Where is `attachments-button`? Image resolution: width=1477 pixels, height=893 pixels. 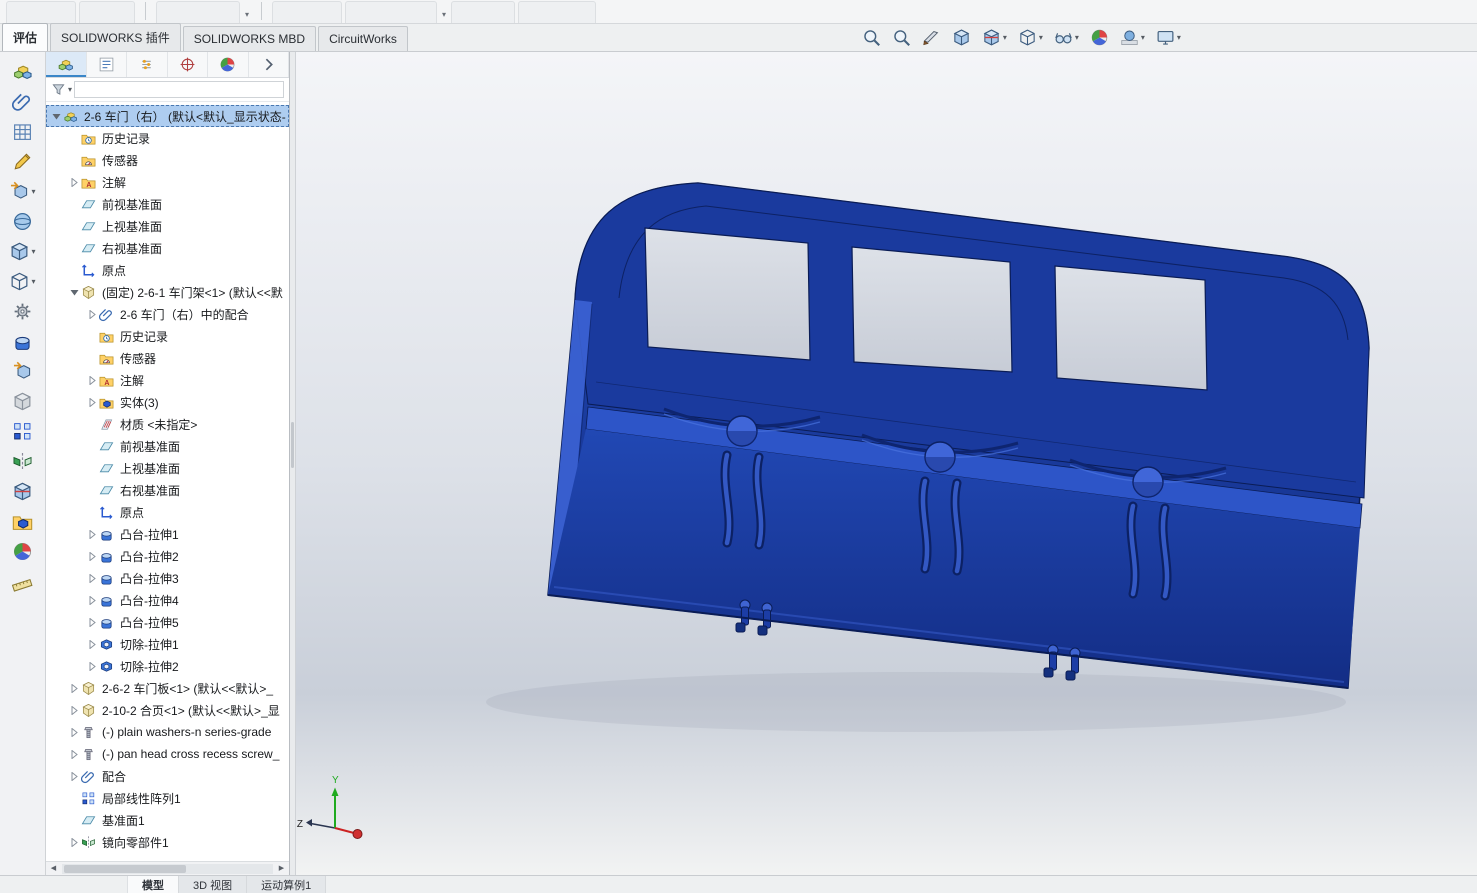 attachments-button is located at coordinates (22, 101).